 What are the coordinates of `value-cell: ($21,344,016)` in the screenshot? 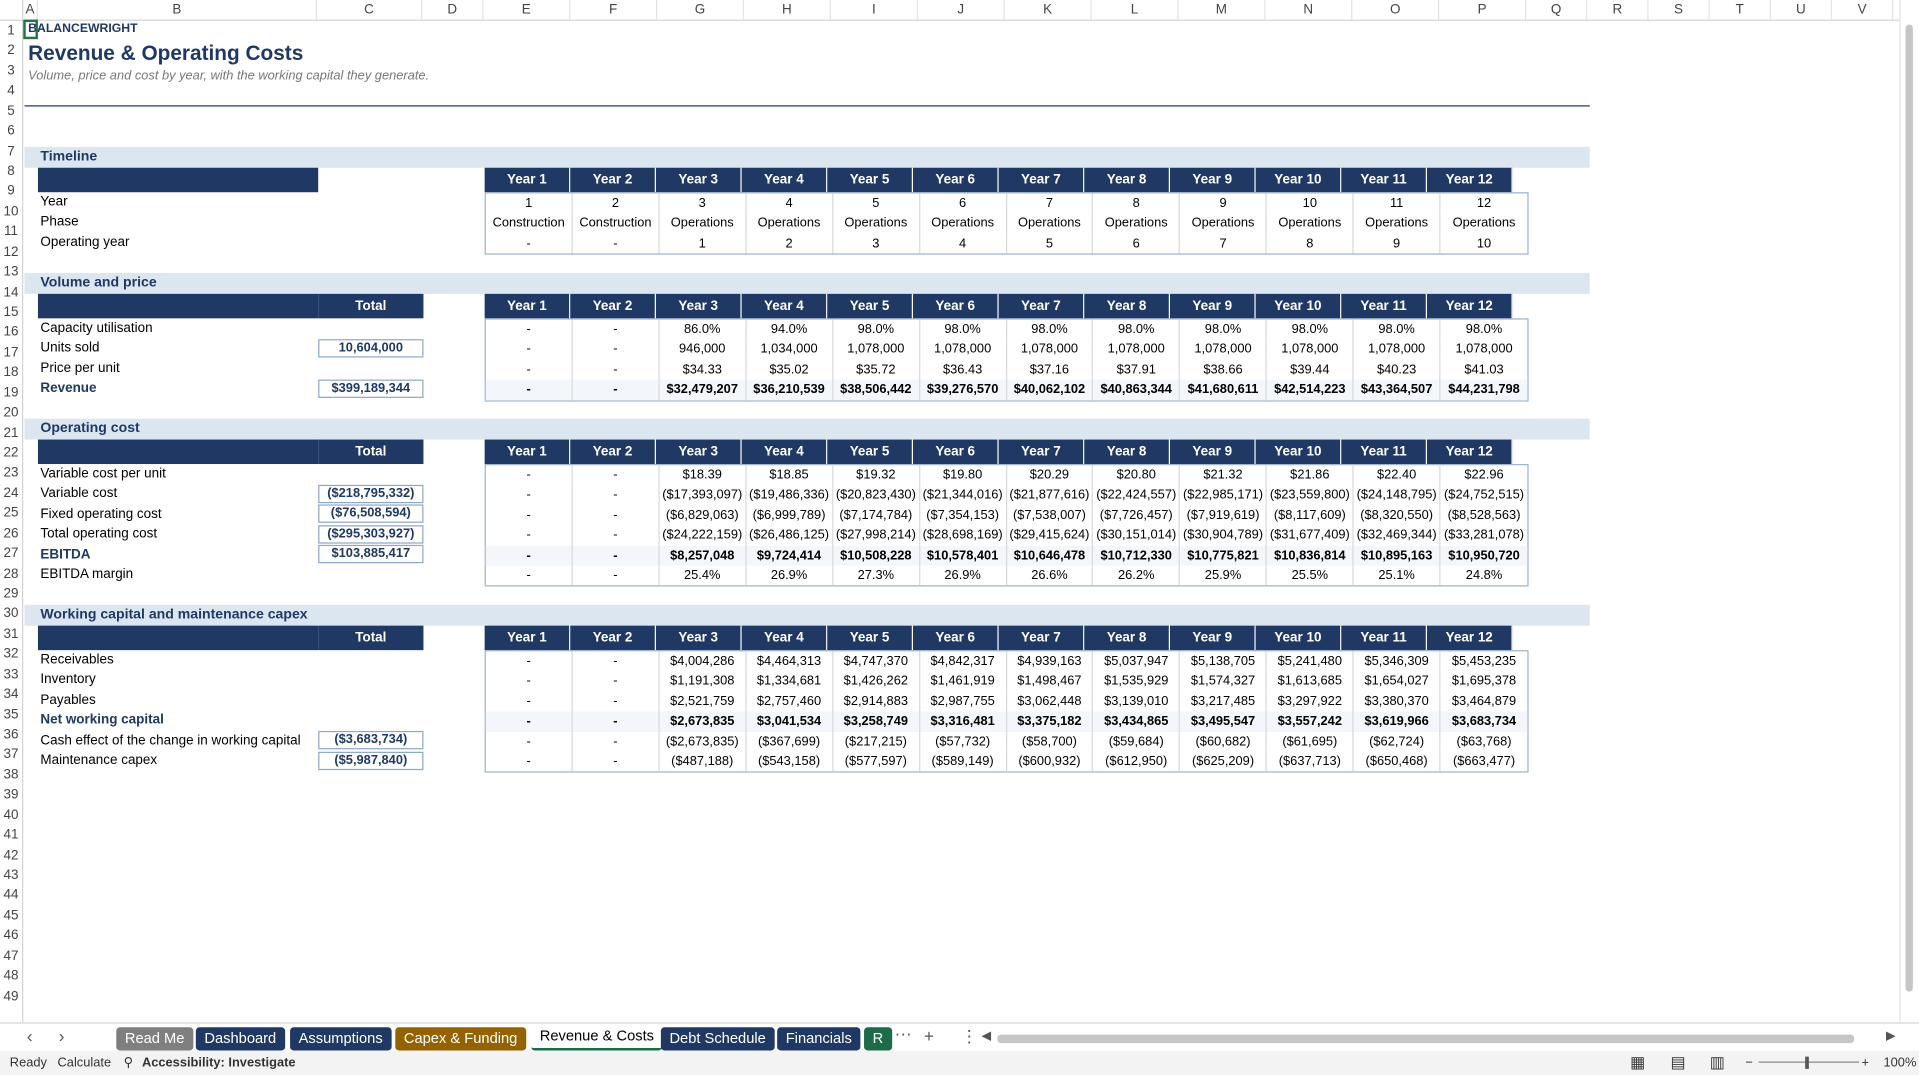 It's located at (963, 495).